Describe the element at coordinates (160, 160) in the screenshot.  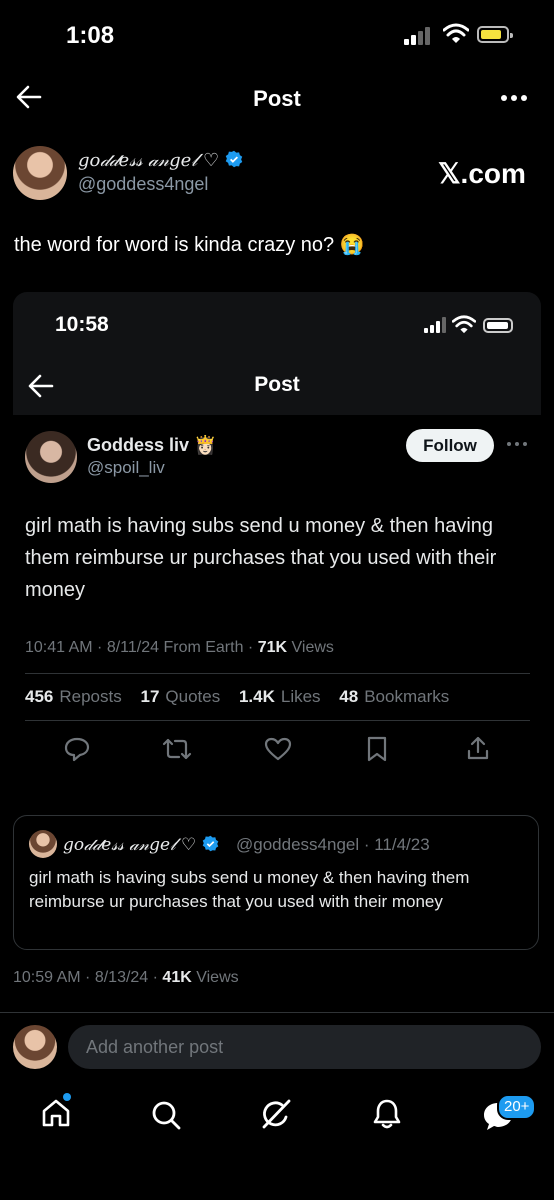
I see `author-name: 𝑔𝑜𝒹𝒹𝑒𝓈𝓈 𝒶𝓃𝑔𝑒𝓁 ♡` at that location.